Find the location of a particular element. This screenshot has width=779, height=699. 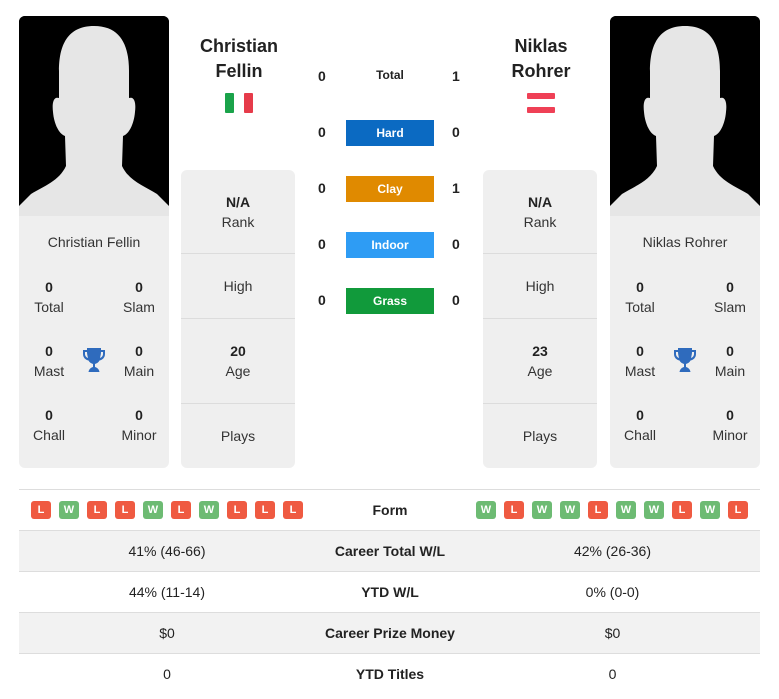

h2h-p1-clay: 0 is located at coordinates (322, 188).